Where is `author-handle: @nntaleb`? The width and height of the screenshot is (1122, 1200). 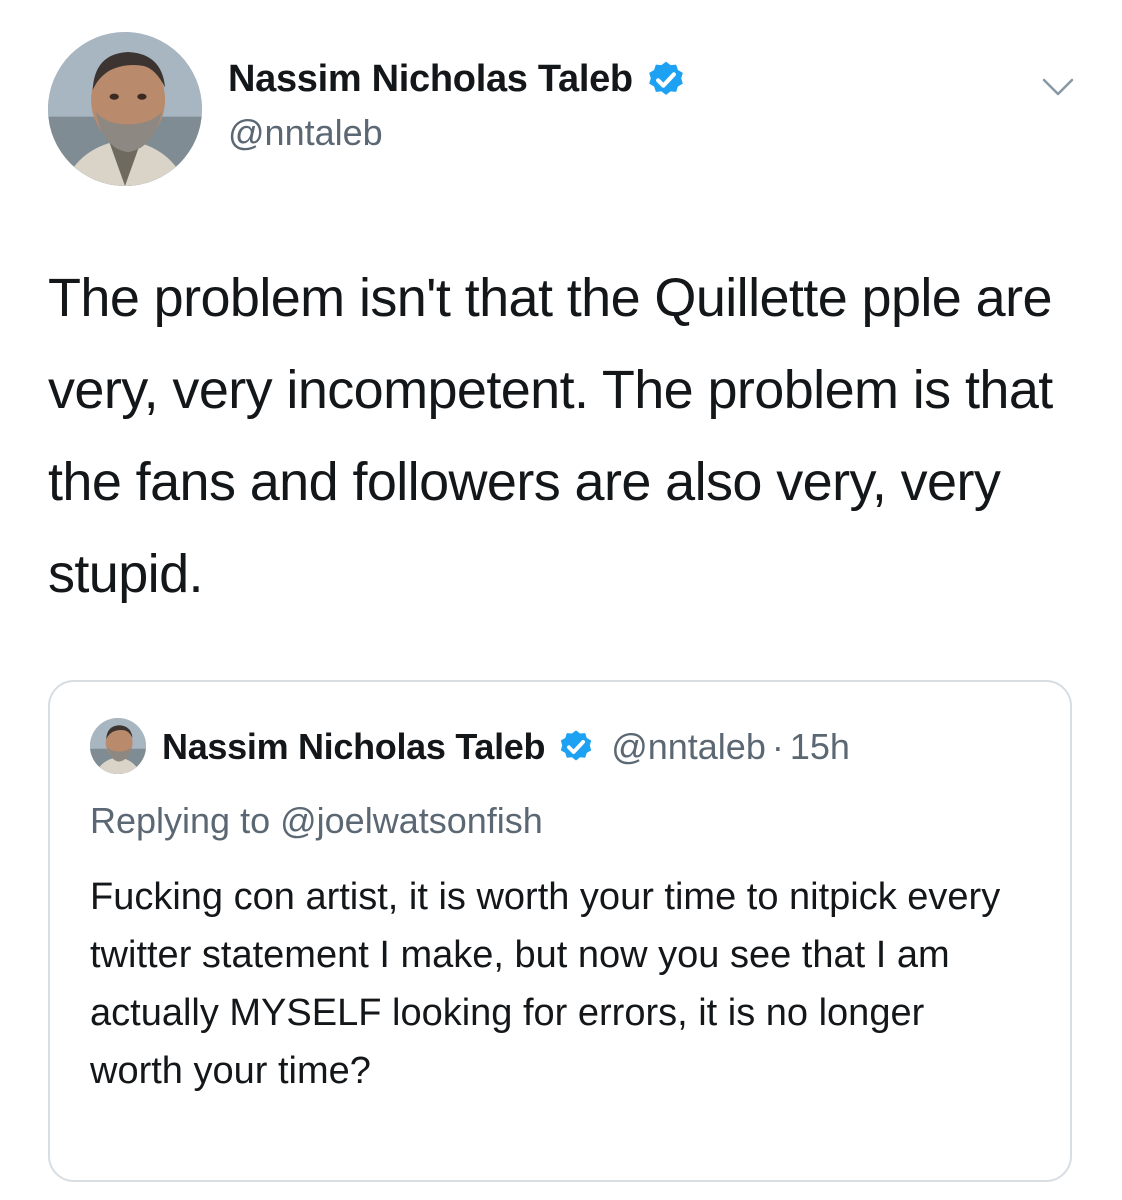 author-handle: @nntaleb is located at coordinates (305, 133).